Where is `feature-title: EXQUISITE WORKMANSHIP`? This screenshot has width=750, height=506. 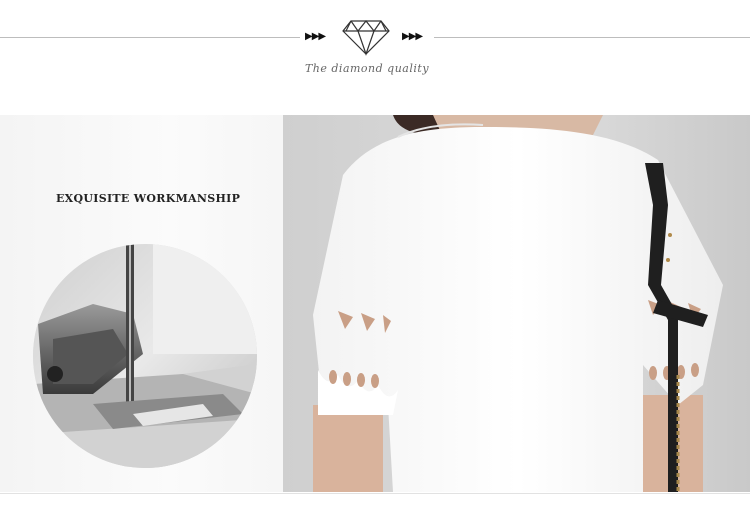 feature-title: EXQUISITE WORKMANSHIP is located at coordinates (148, 198).